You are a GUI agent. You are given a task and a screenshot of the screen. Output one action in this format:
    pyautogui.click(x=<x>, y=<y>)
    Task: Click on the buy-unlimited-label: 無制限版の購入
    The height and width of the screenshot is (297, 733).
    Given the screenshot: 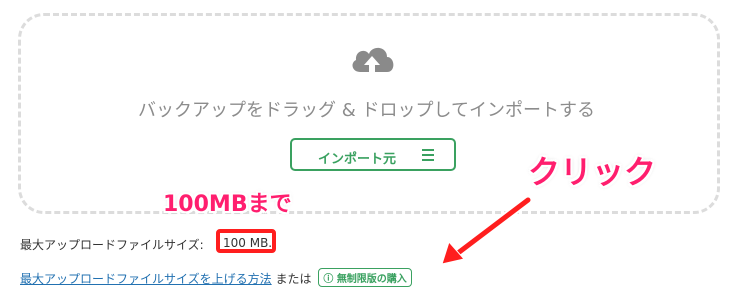 What is the action you would take?
    pyautogui.click(x=371, y=279)
    